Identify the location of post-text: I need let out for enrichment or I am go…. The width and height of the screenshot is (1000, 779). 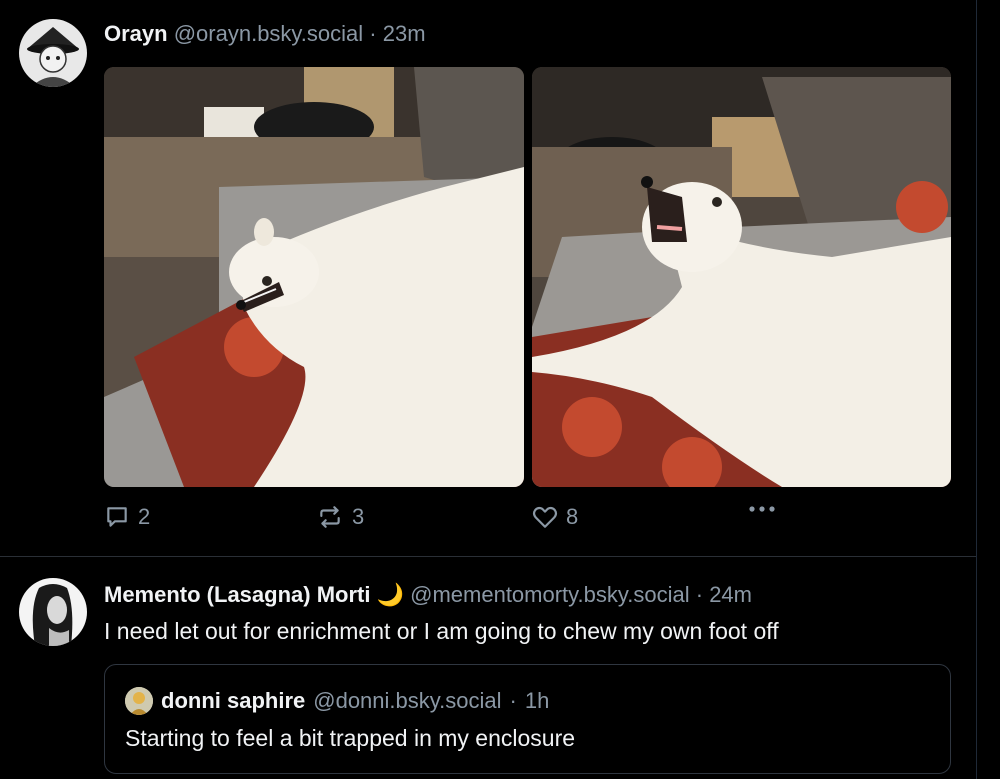
(441, 631).